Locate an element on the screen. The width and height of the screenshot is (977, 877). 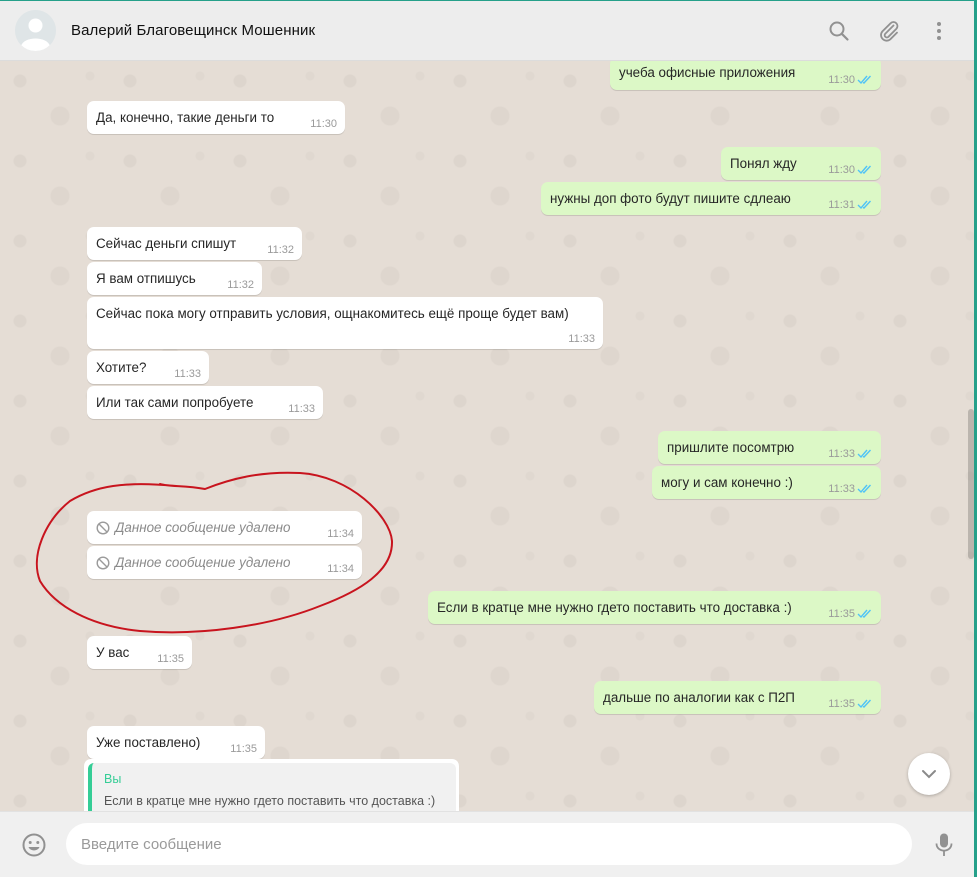
message-text: Понял жду is located at coordinates (763, 163).